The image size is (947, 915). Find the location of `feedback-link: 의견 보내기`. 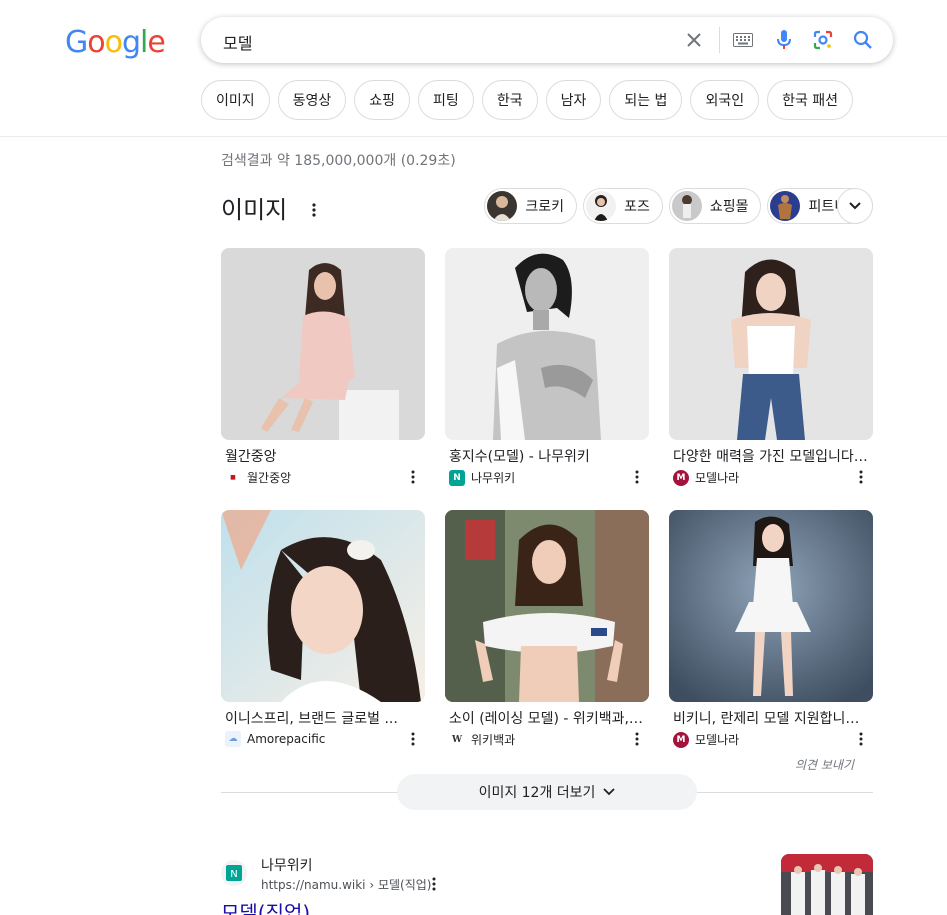

feedback-link: 의견 보내기 is located at coordinates (824, 764).